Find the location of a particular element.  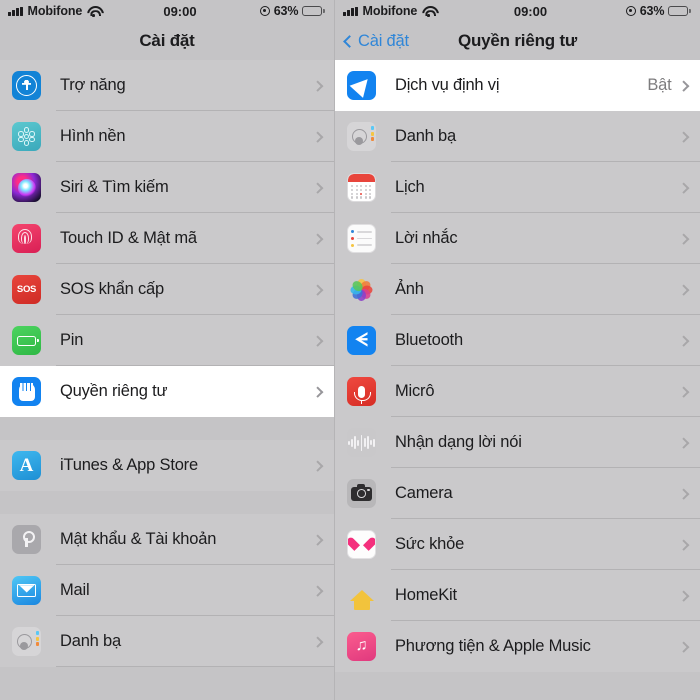

sidebar-item-emergency-sos: SOS SOS khẩn cấp is located at coordinates (167, 289).